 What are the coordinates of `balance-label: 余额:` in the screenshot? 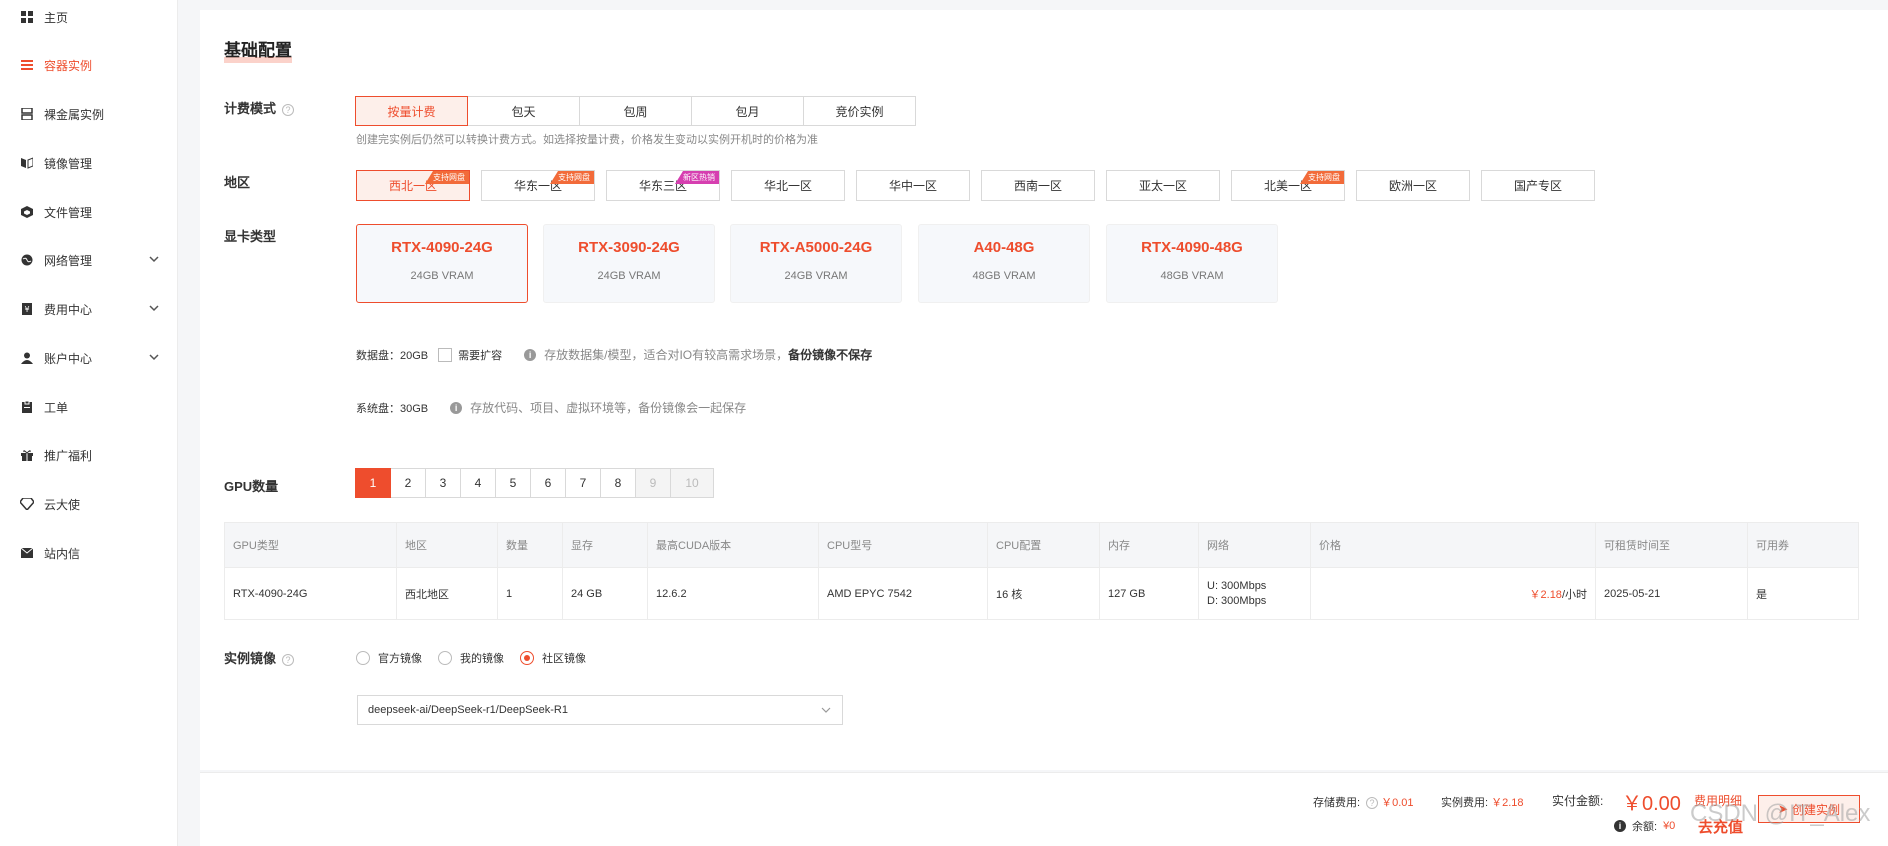 It's located at (1645, 827).